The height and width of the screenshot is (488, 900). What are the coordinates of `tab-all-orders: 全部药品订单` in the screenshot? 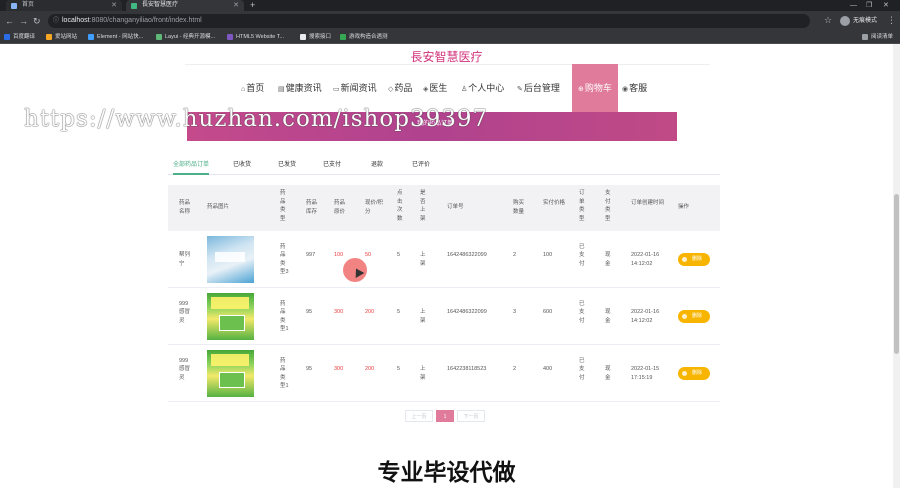 It's located at (191, 166).